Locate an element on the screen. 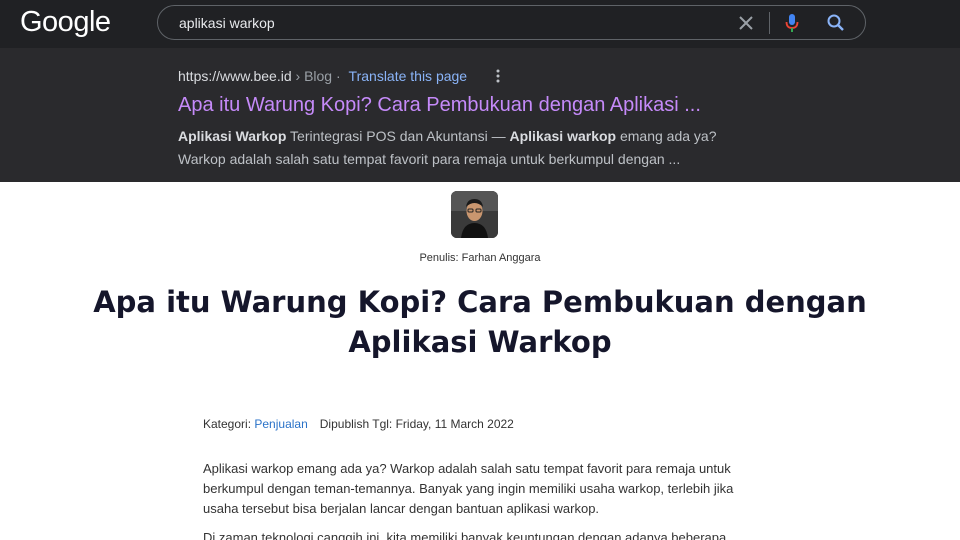  microphone-icon is located at coordinates (792, 23).